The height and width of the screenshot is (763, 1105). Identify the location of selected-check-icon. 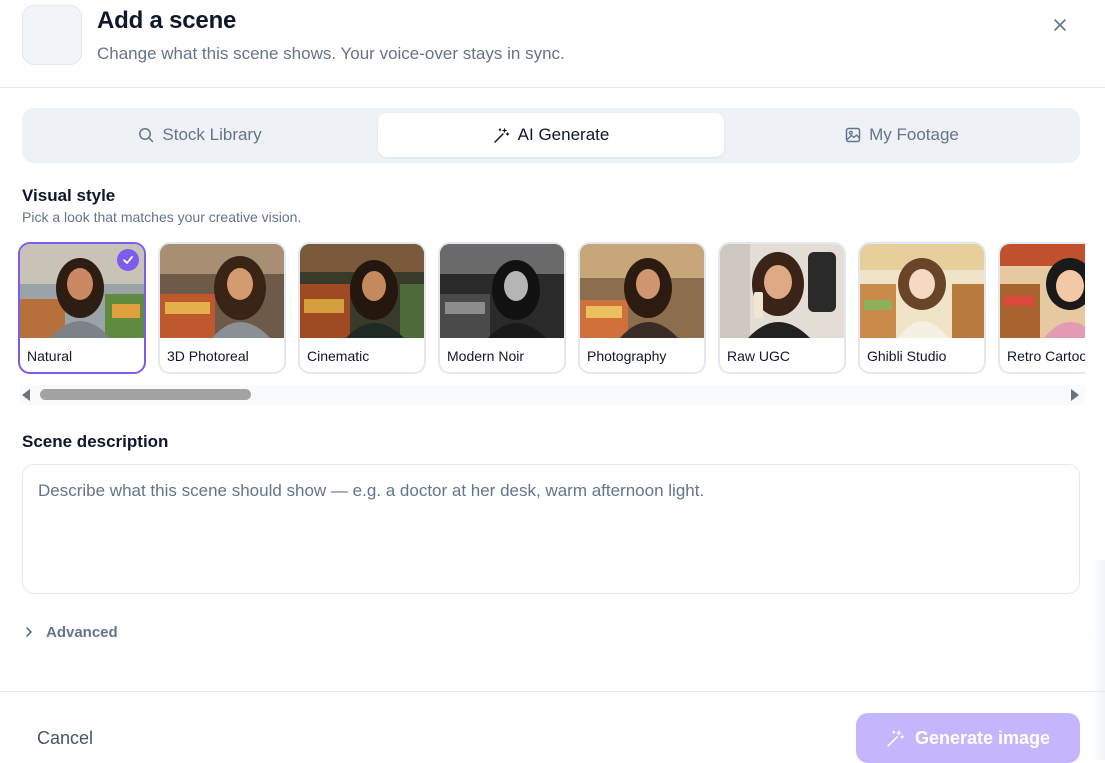
(128, 260).